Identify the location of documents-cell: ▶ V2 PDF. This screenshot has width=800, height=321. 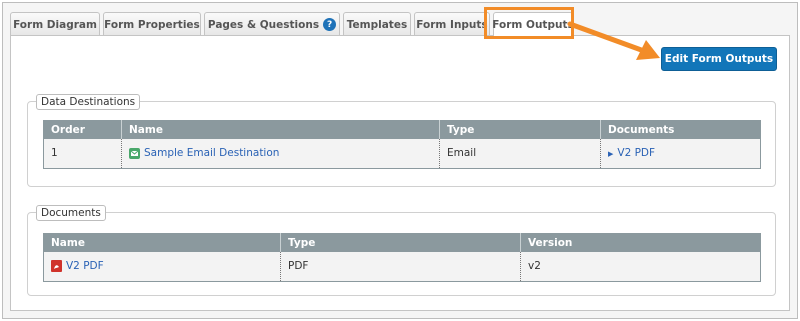
(680, 153).